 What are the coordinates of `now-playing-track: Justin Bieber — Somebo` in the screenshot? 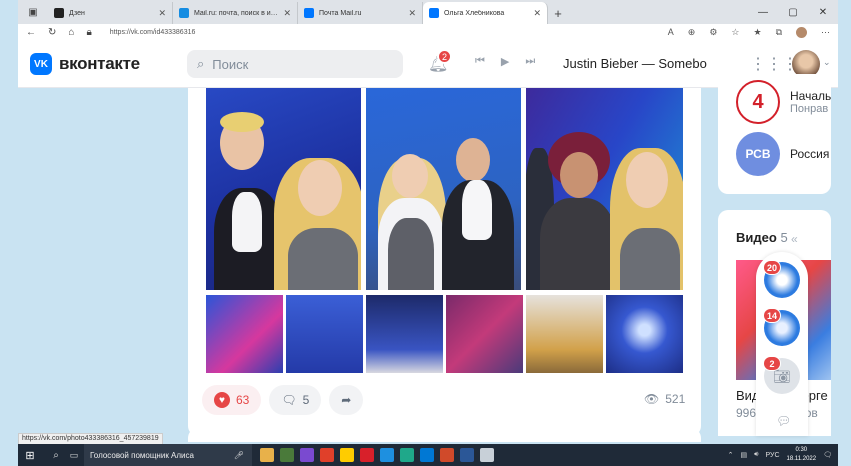 It's located at (635, 63).